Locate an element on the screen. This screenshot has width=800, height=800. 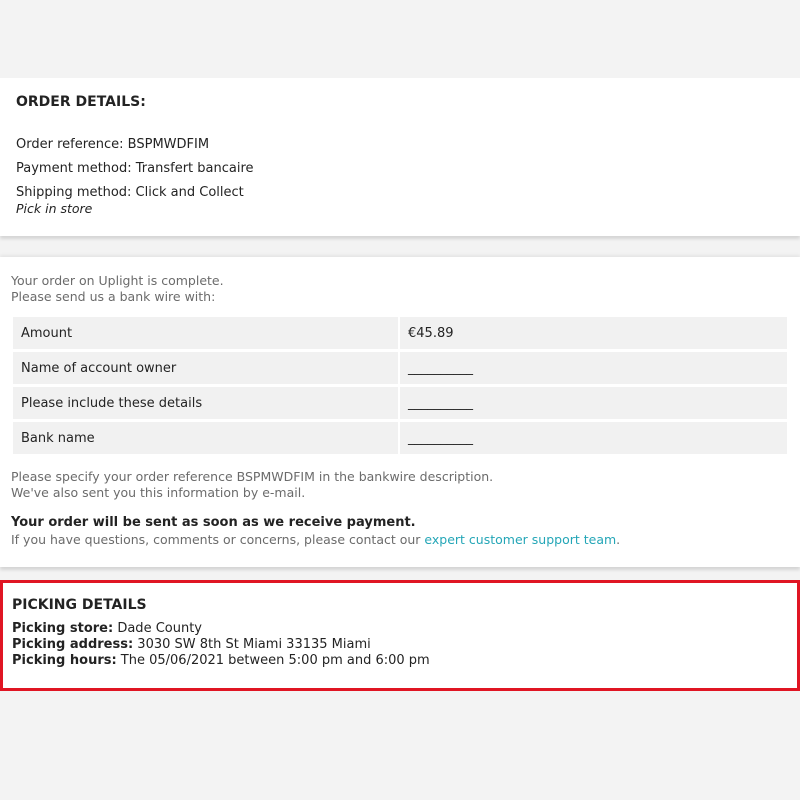
table-cell-label: Name of account owner is located at coordinates (205, 368).